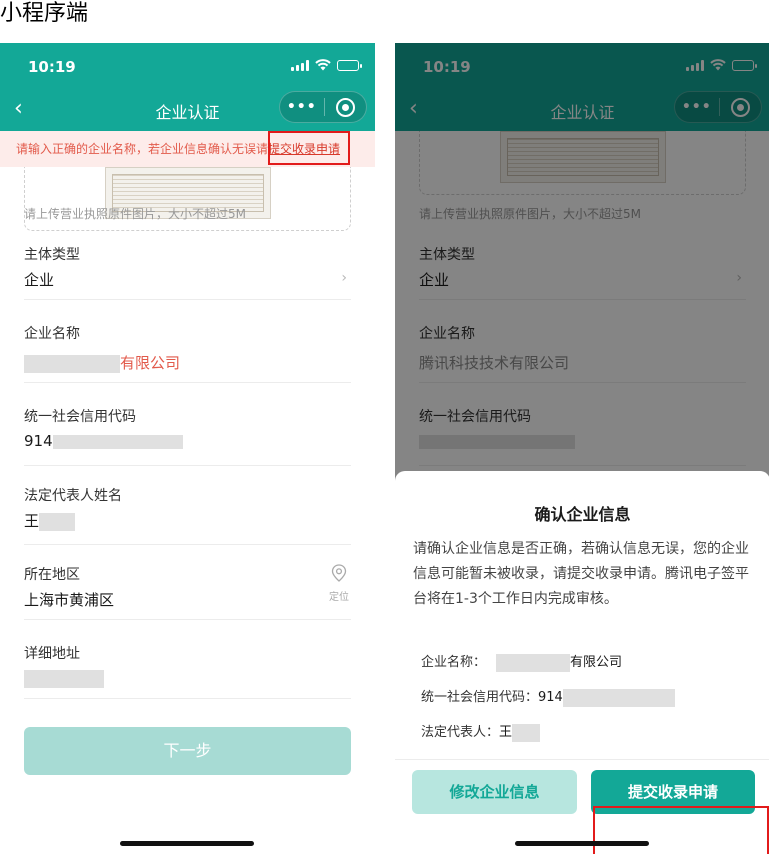 Image resolution: width=769 pixels, height=854 pixels. Describe the element at coordinates (150, 363) in the screenshot. I see `company-name-suffix: 有限公司` at that location.